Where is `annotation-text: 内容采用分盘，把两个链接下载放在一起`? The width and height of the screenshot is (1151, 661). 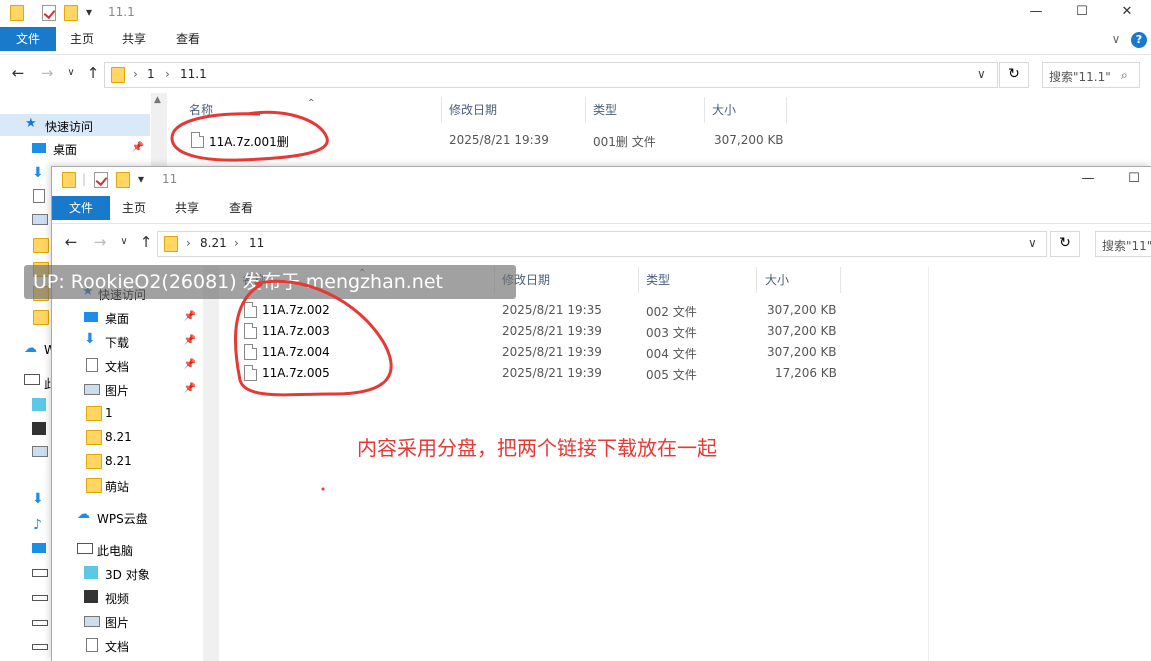 annotation-text: 内容采用分盘，把两个链接下载放在一起 is located at coordinates (537, 448).